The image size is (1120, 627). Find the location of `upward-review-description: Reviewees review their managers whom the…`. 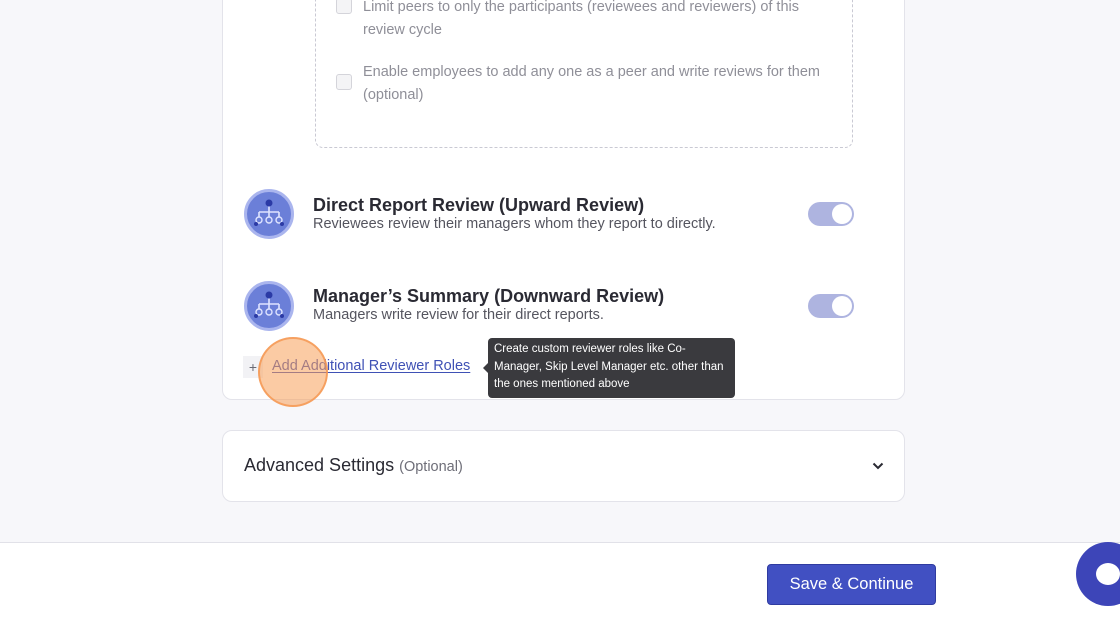

upward-review-description: Reviewees review their managers whom the… is located at coordinates (514, 224).